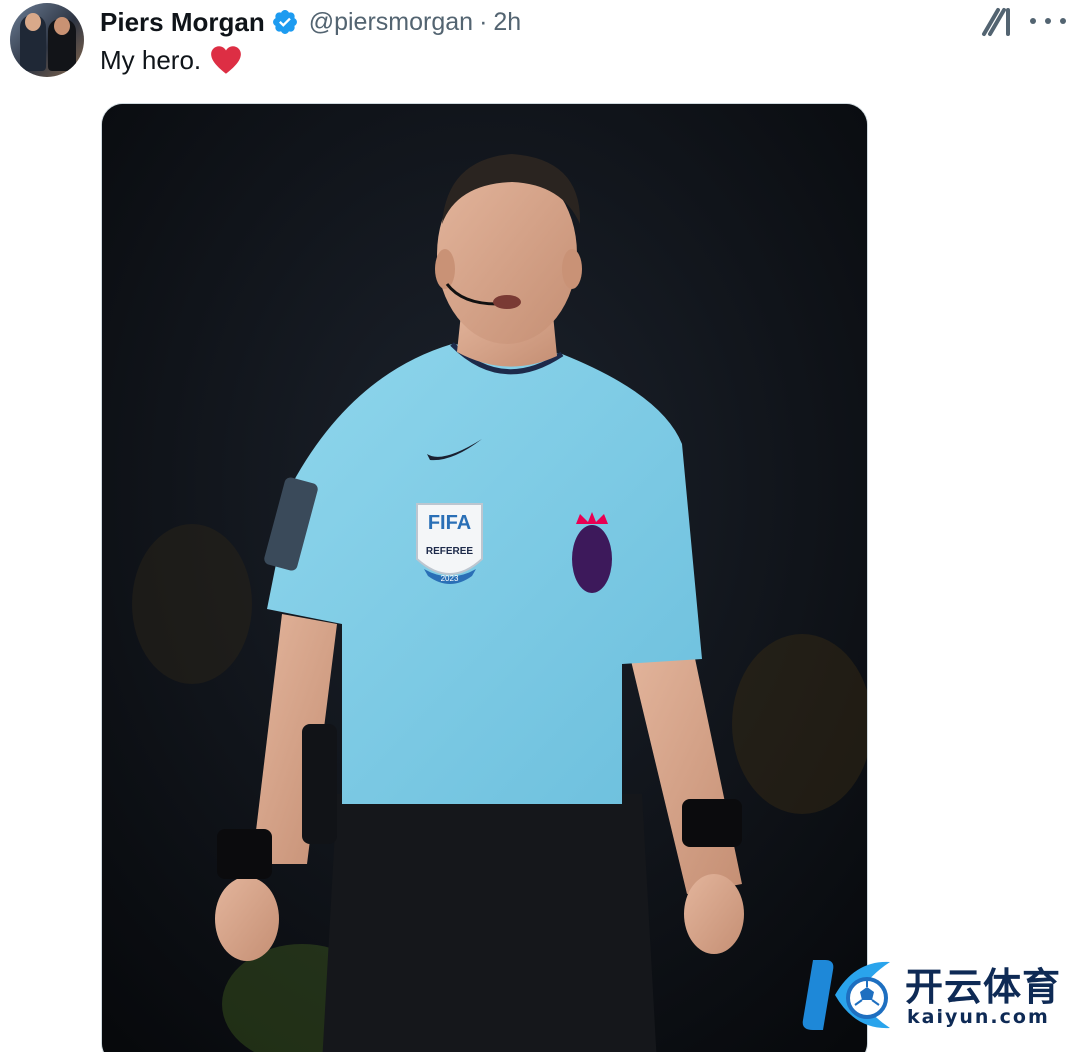  What do you see at coordinates (182, 22) in the screenshot?
I see `author-name: Piers Morgan` at bounding box center [182, 22].